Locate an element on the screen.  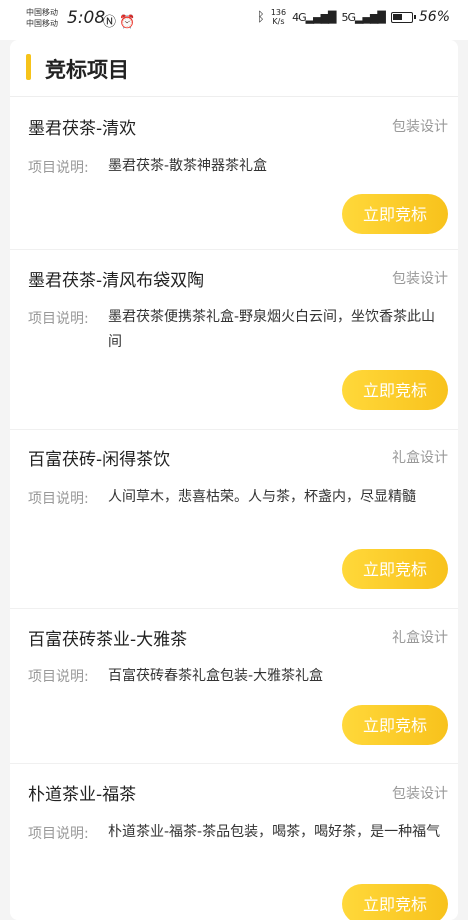
carrier-info: 中国移动 中国移动 is located at coordinates (42, 18).